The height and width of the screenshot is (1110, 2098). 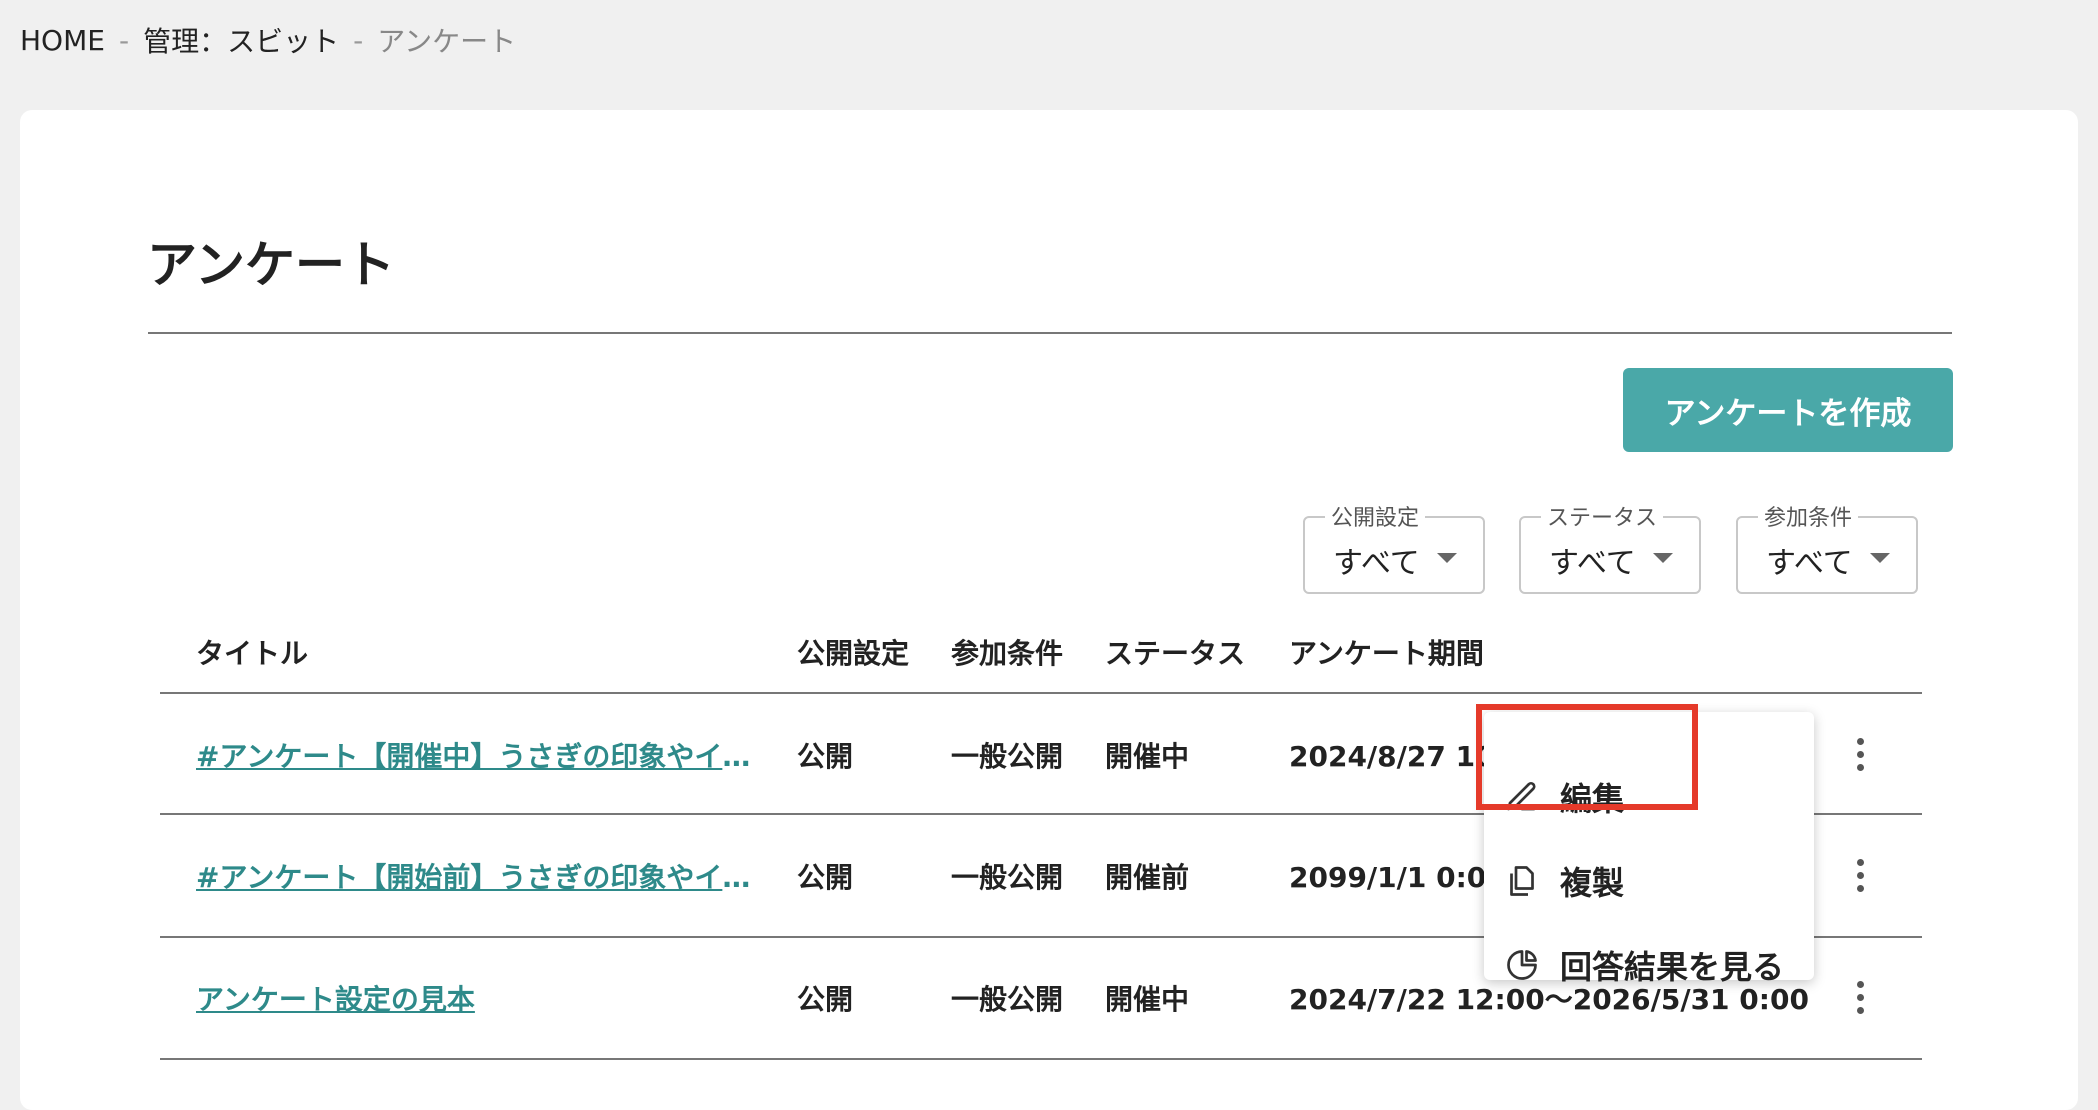 What do you see at coordinates (1649, 881) in the screenshot?
I see `menu-item-duplicate: 複製` at bounding box center [1649, 881].